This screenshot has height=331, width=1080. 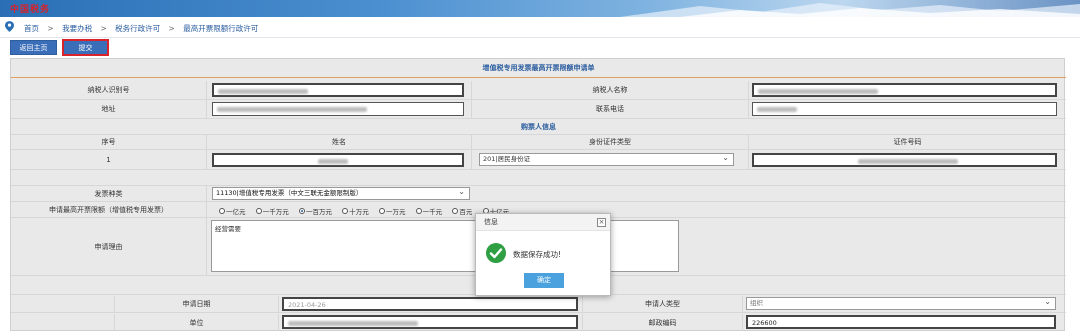 What do you see at coordinates (197, 322) in the screenshot?
I see `unit-label: 单位` at bounding box center [197, 322].